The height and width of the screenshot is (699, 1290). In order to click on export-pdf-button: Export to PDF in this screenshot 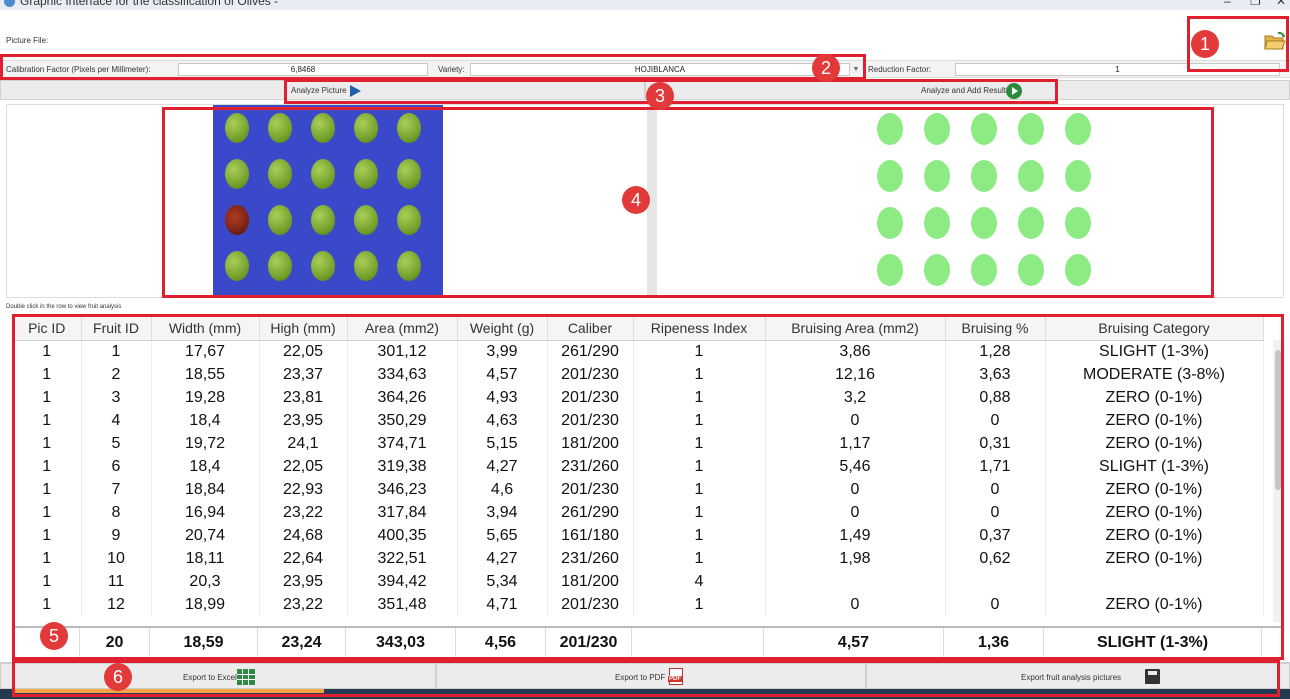, I will do `click(651, 676)`.